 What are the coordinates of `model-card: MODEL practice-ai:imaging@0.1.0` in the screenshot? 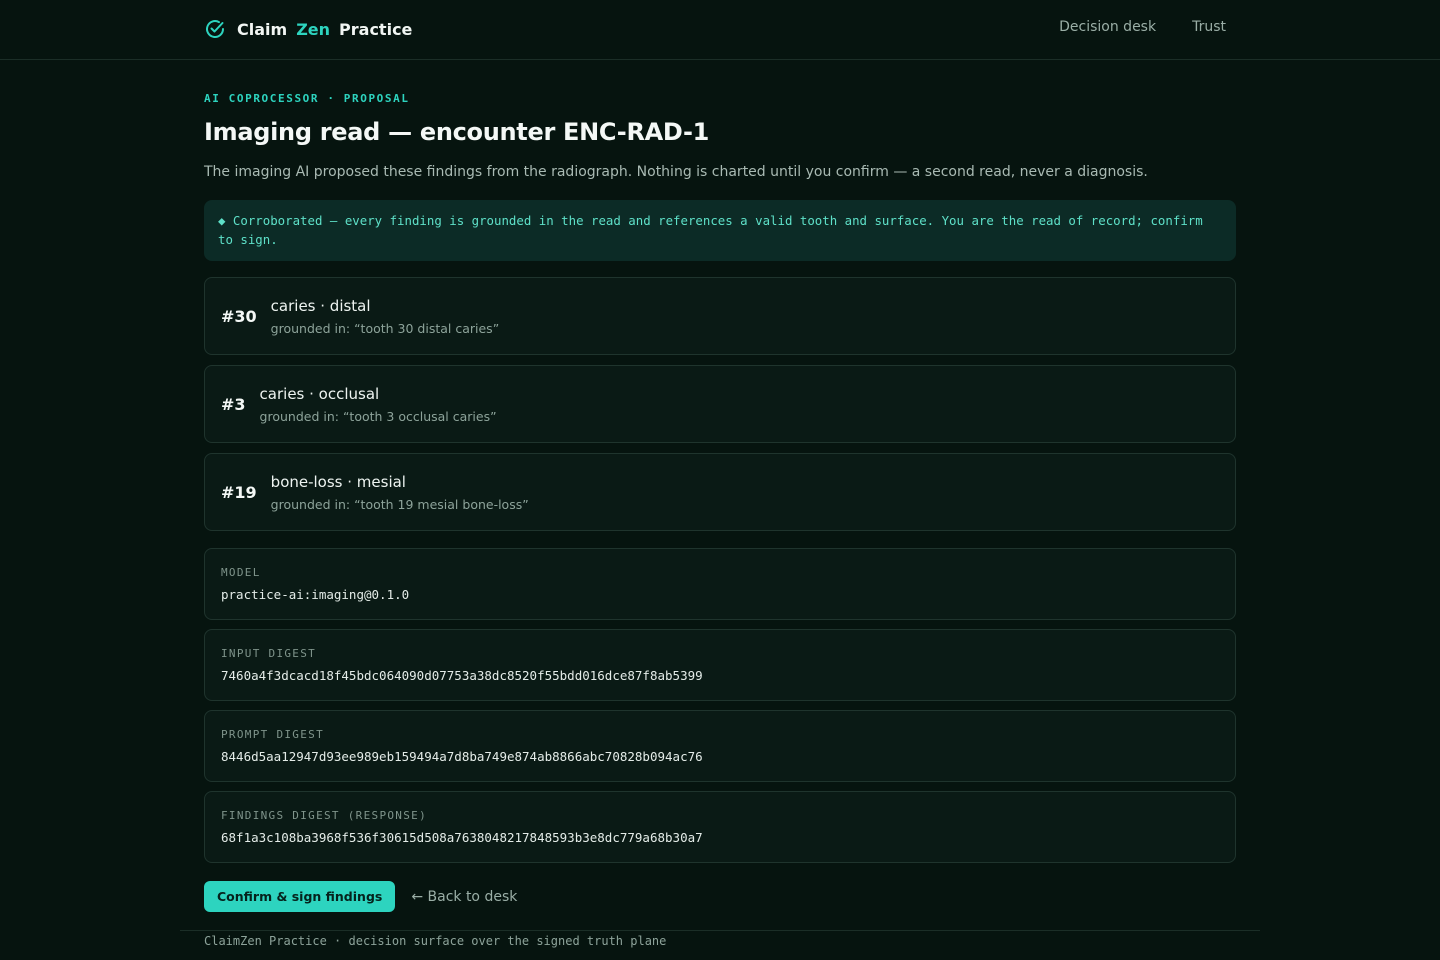 It's located at (720, 584).